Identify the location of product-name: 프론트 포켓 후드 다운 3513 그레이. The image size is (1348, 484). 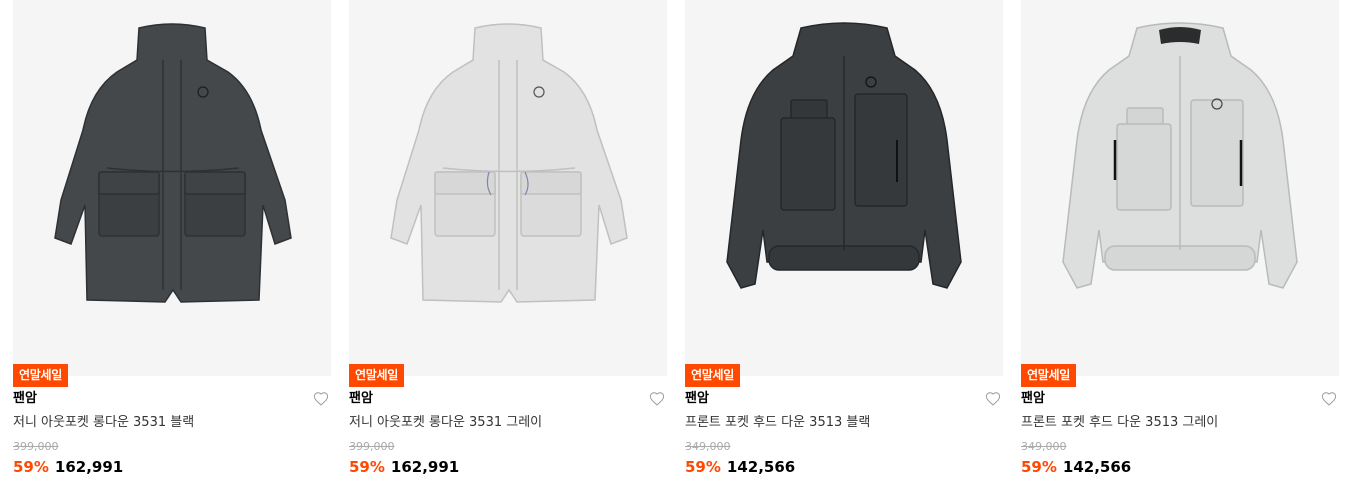
(1119, 423).